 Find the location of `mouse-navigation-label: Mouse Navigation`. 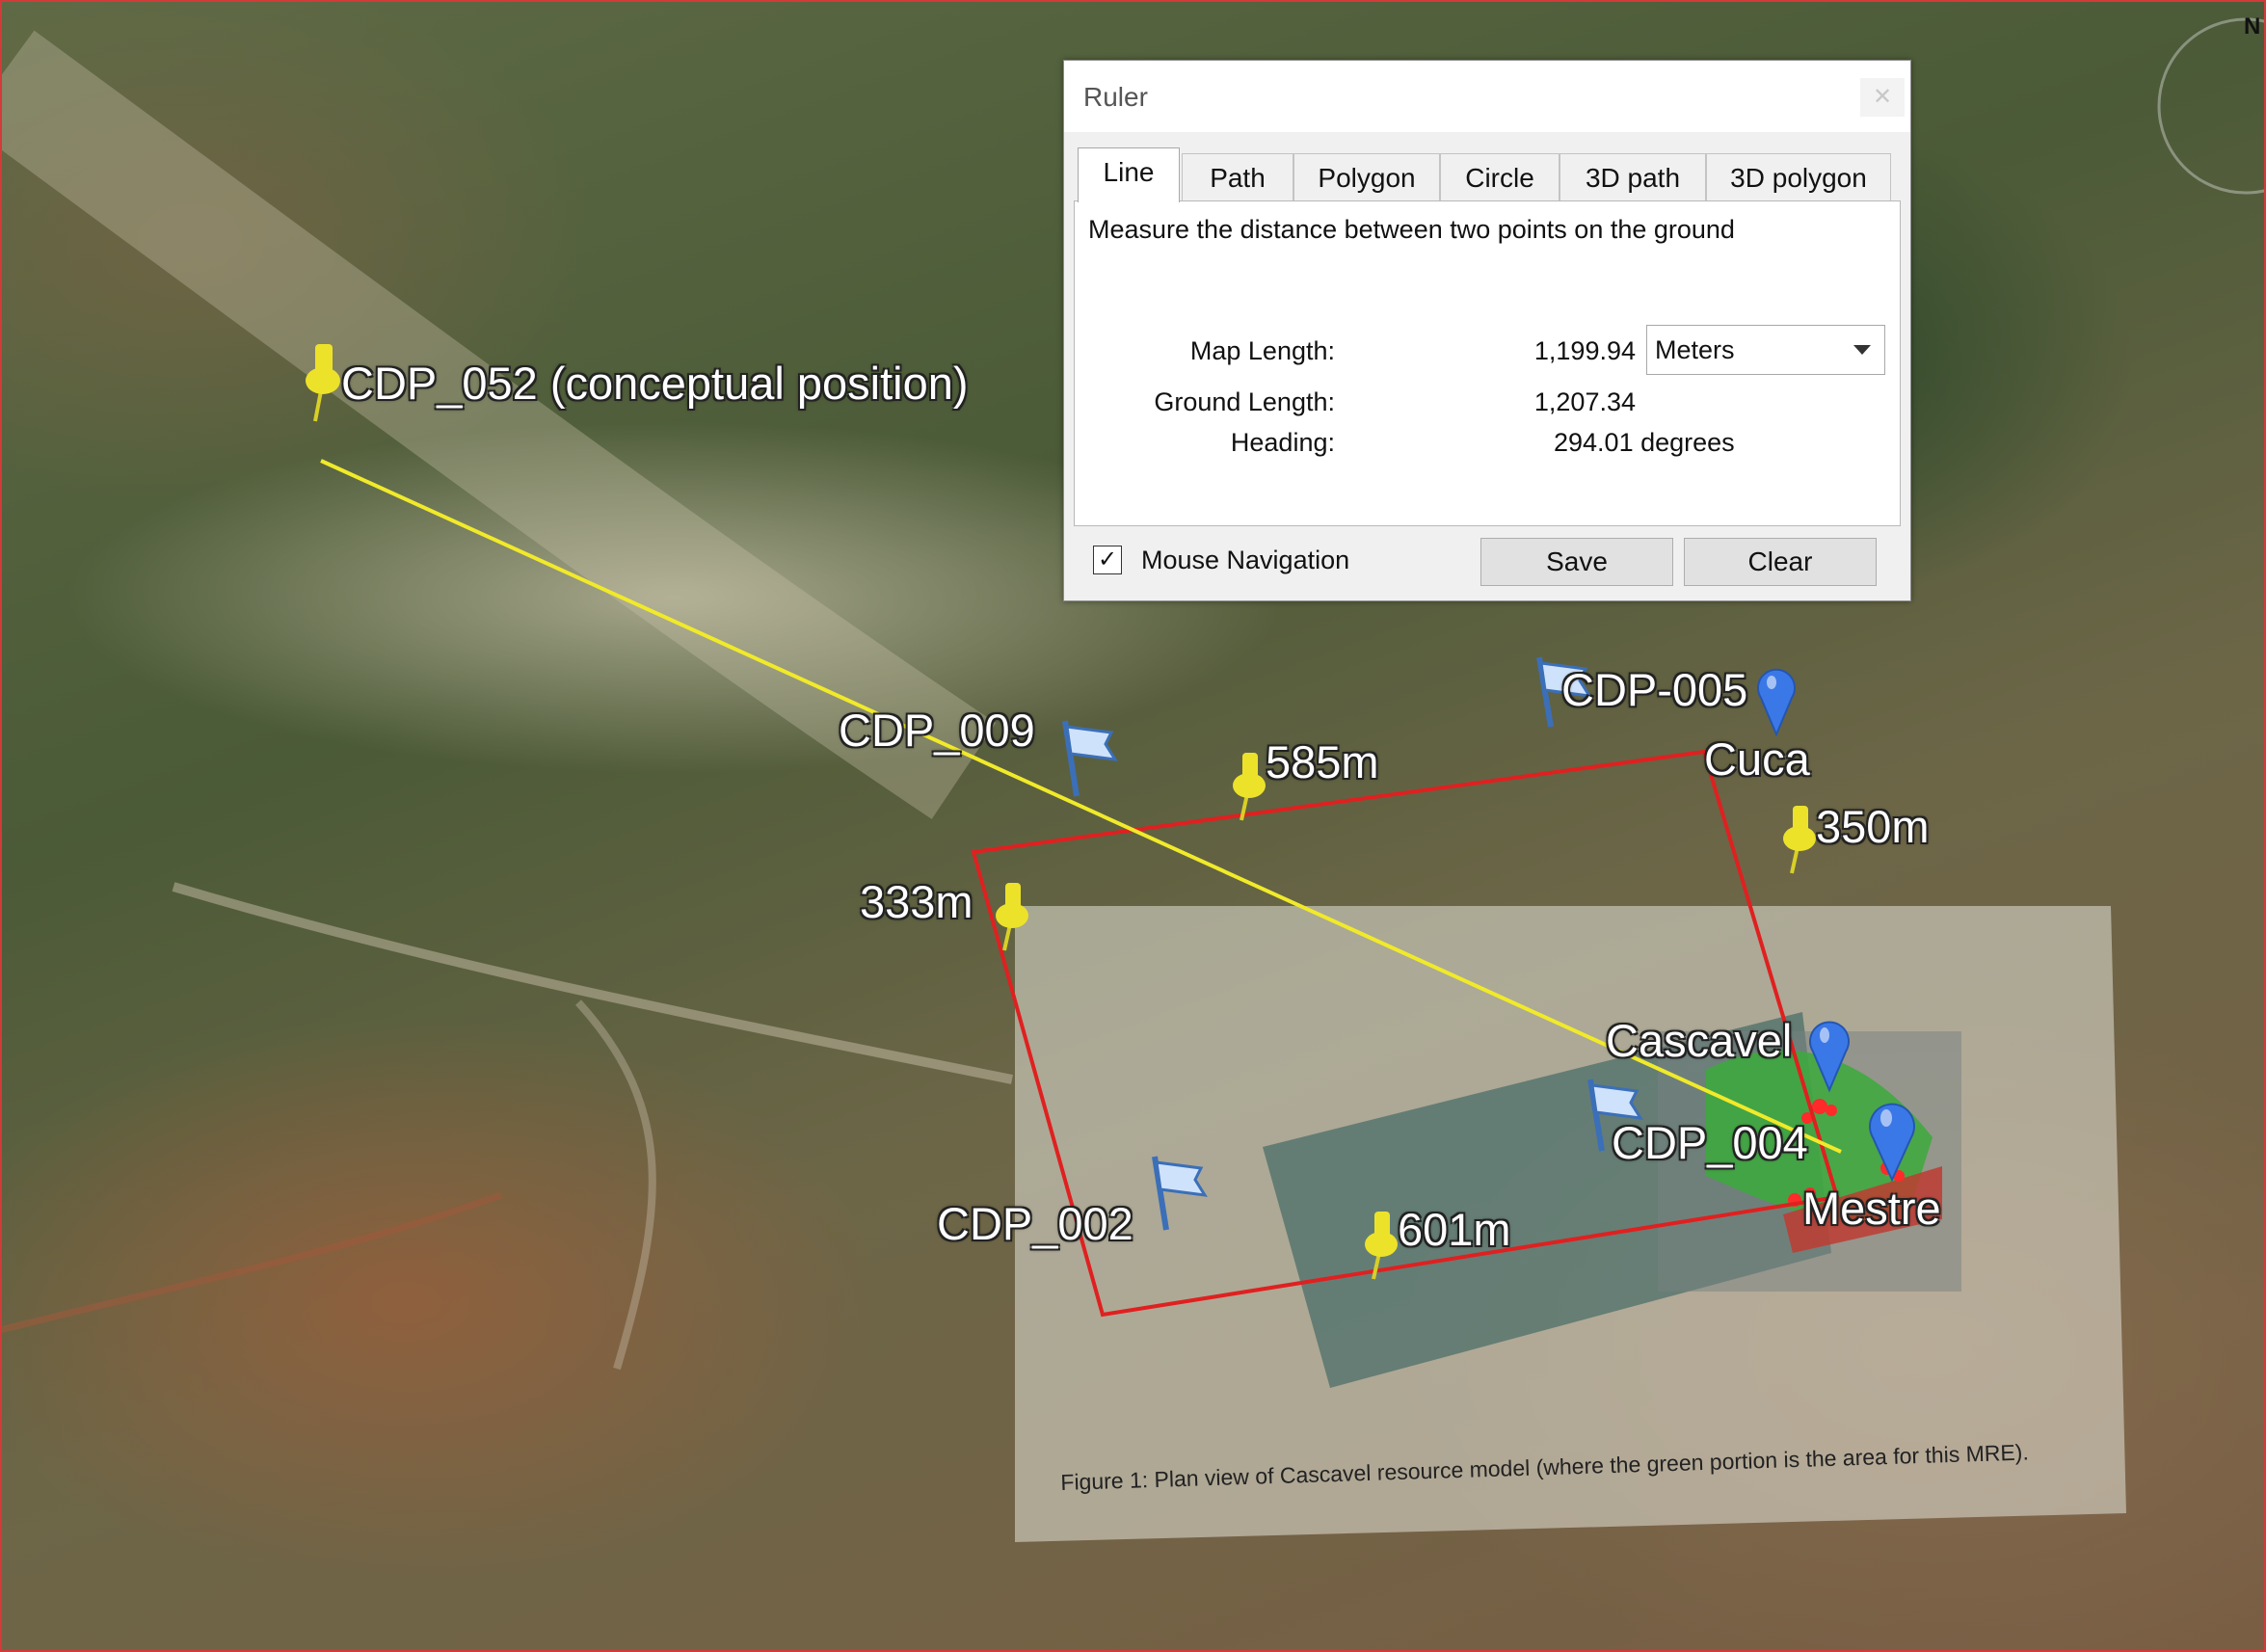

mouse-navigation-label: Mouse Navigation is located at coordinates (1245, 561).